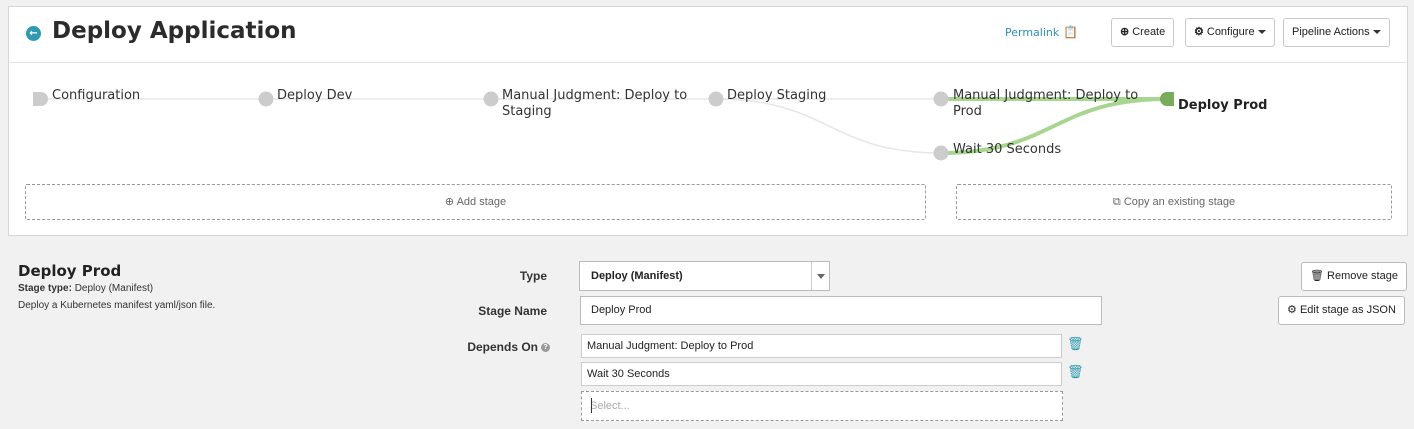  Describe the element at coordinates (1032, 32) in the screenshot. I see `permalink-link: Permalink` at that location.